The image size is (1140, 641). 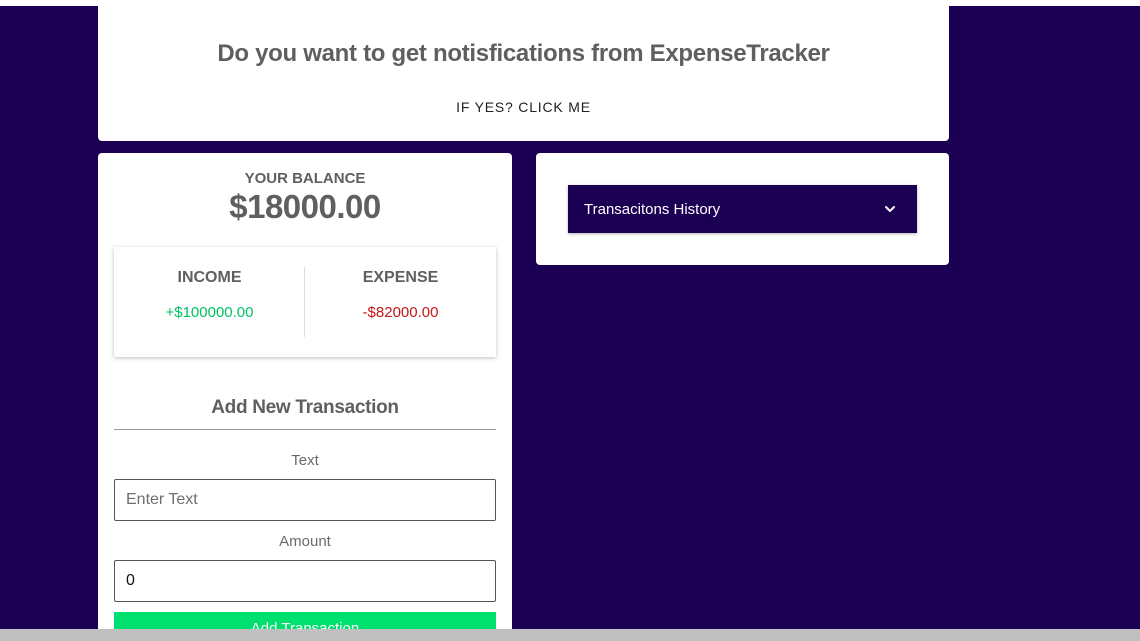 What do you see at coordinates (305, 541) in the screenshot?
I see `amount-field-label: Amount` at bounding box center [305, 541].